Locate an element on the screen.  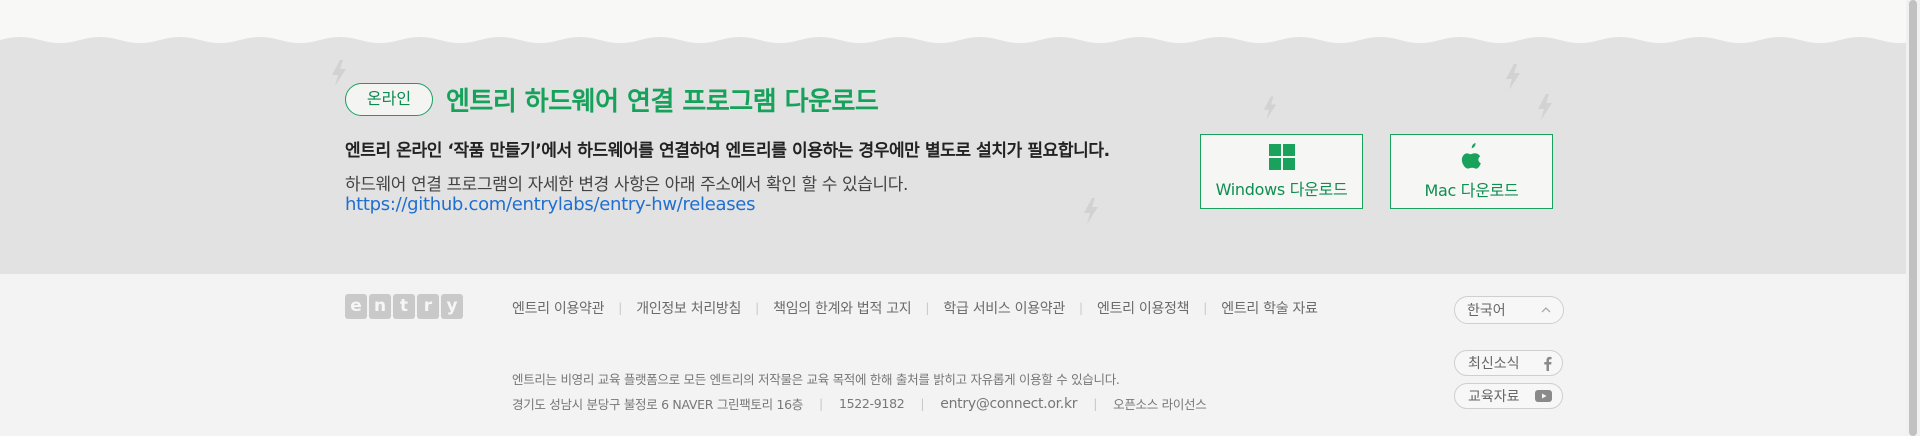
edu-materials-button: 교육자료 is located at coordinates (1508, 396).